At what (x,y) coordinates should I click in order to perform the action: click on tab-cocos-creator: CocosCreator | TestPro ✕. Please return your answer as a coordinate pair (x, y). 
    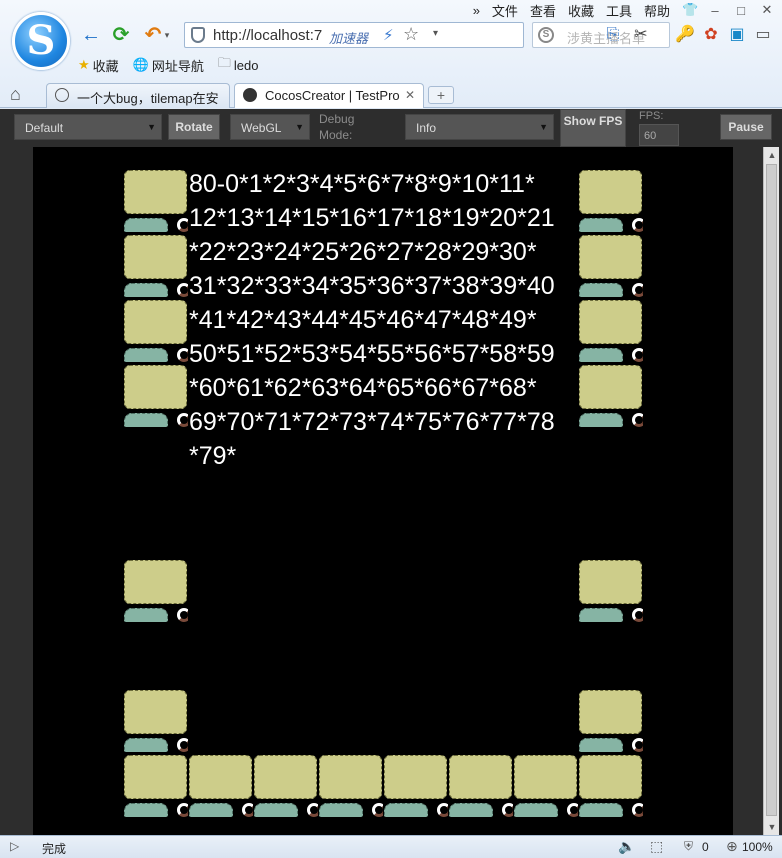
    Looking at the image, I should click on (329, 95).